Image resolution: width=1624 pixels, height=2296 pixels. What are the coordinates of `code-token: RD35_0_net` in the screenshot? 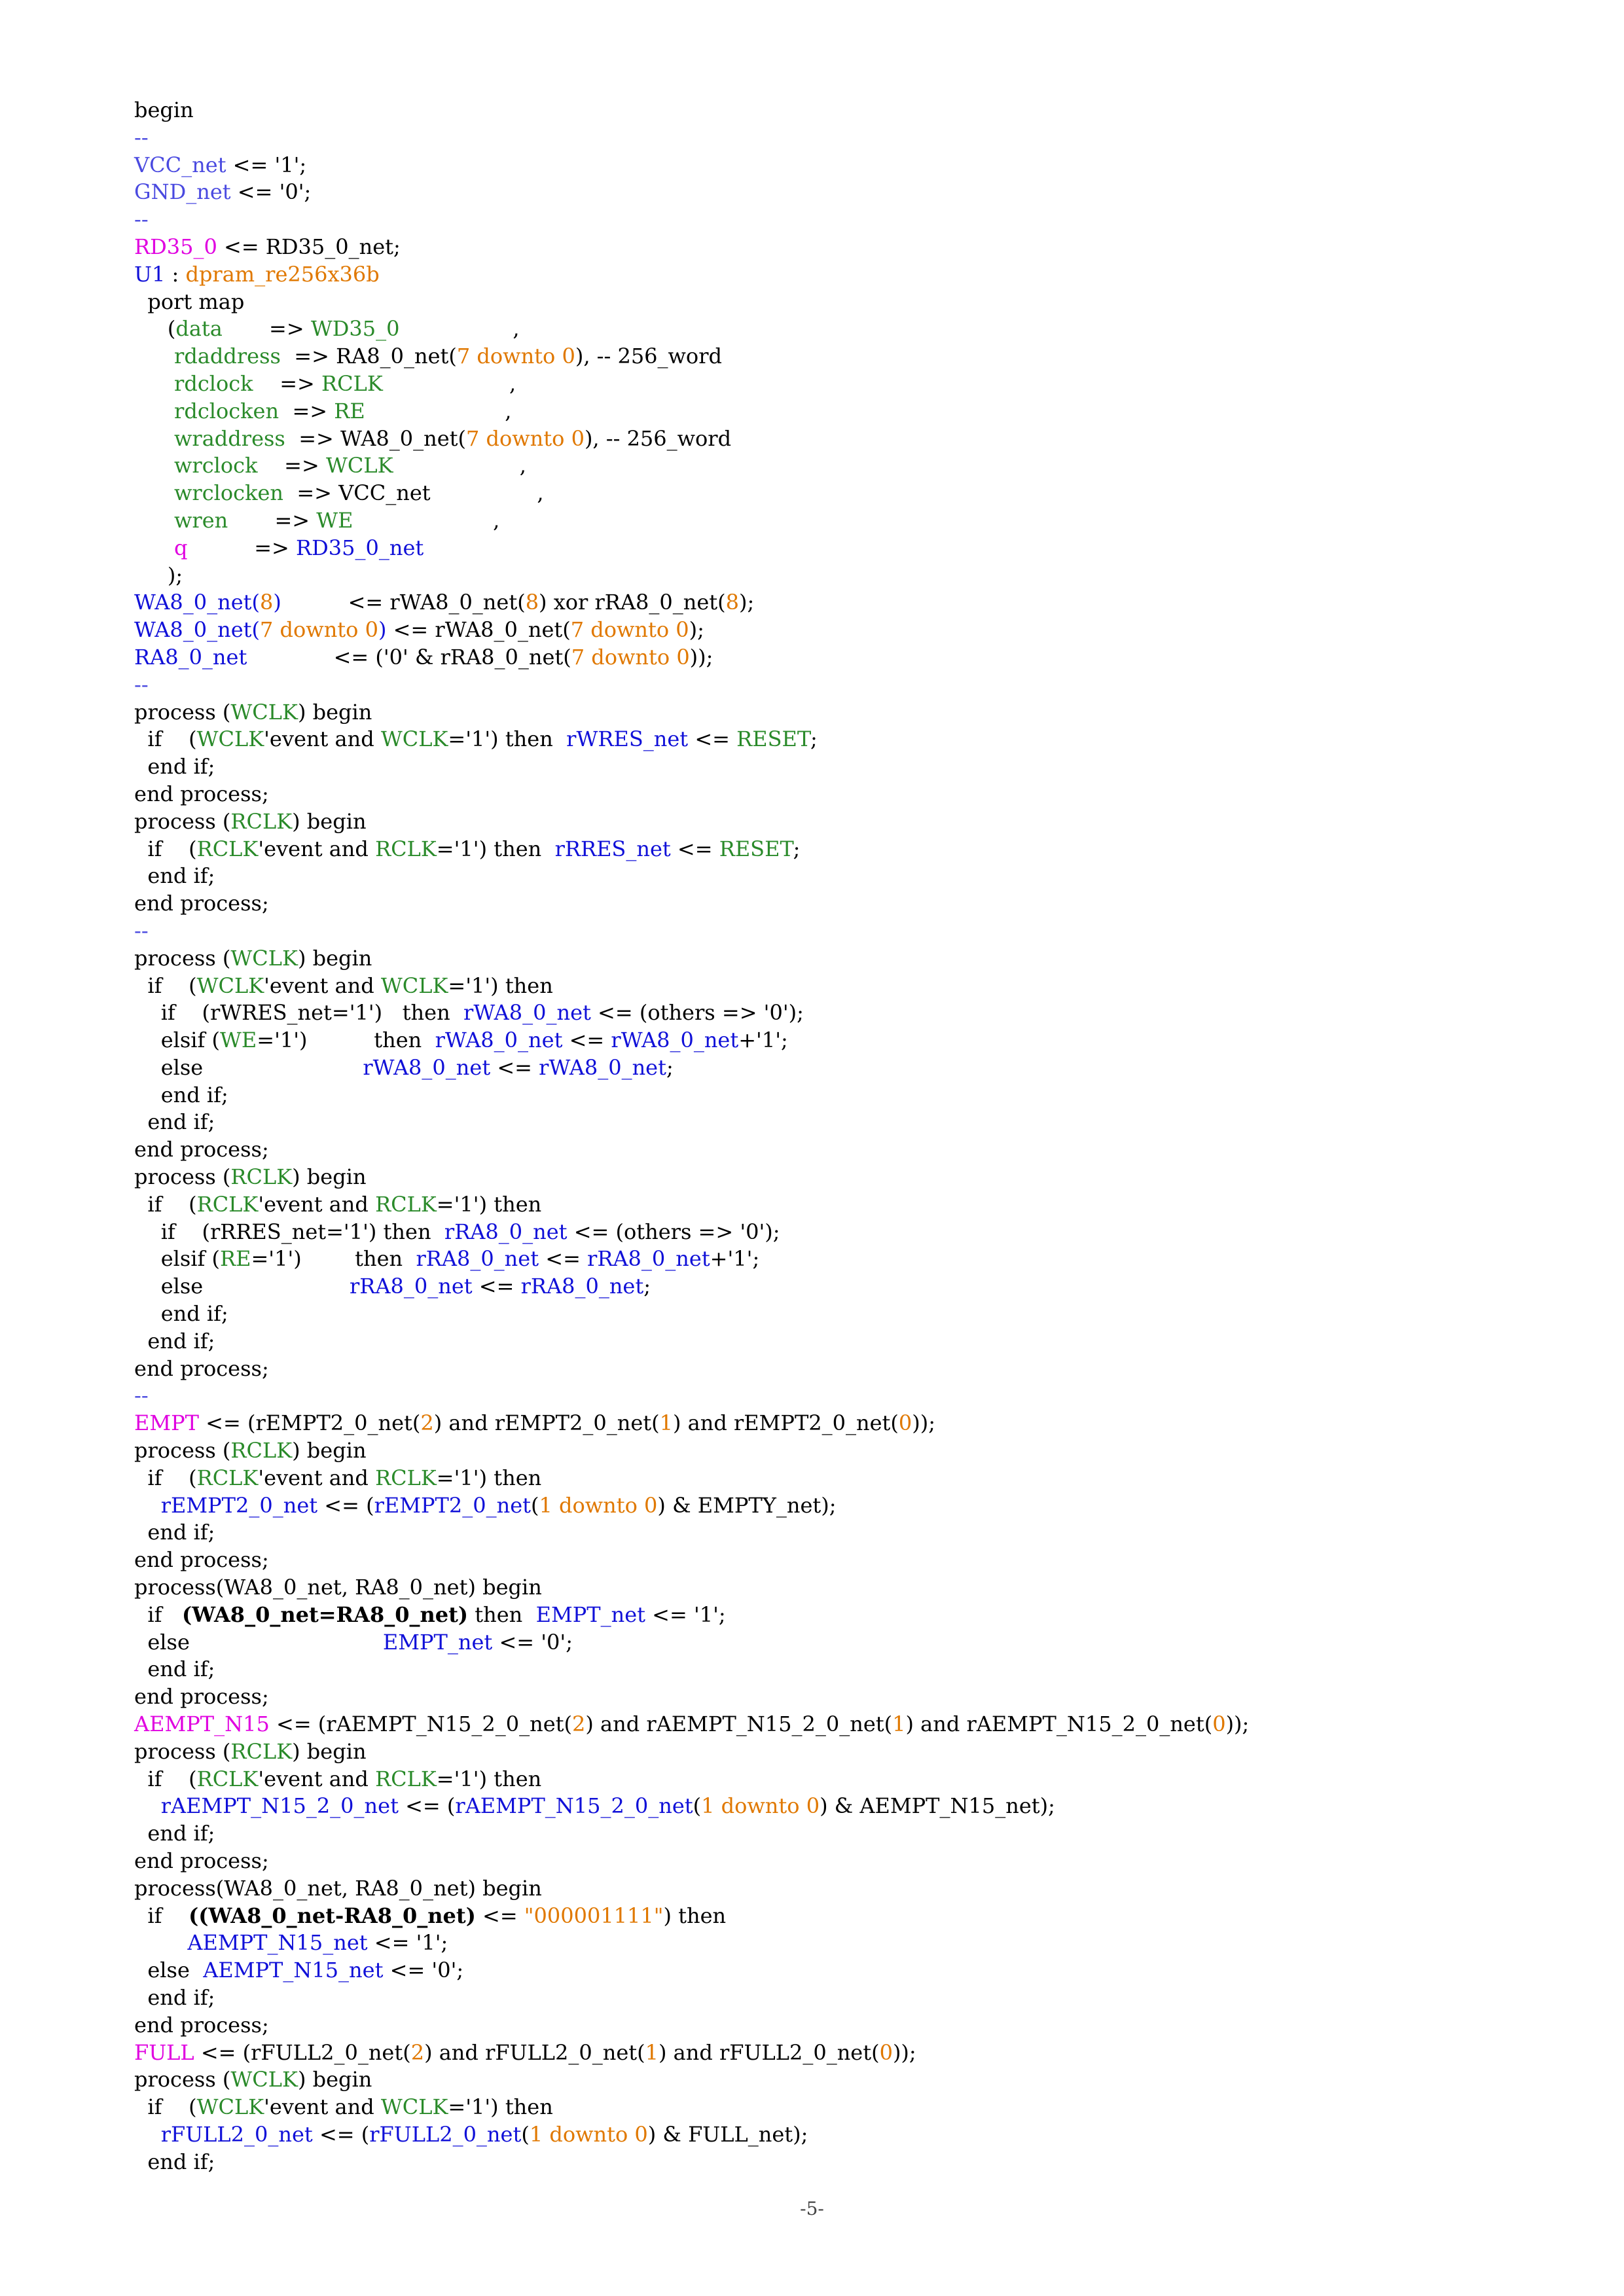 It's located at (360, 547).